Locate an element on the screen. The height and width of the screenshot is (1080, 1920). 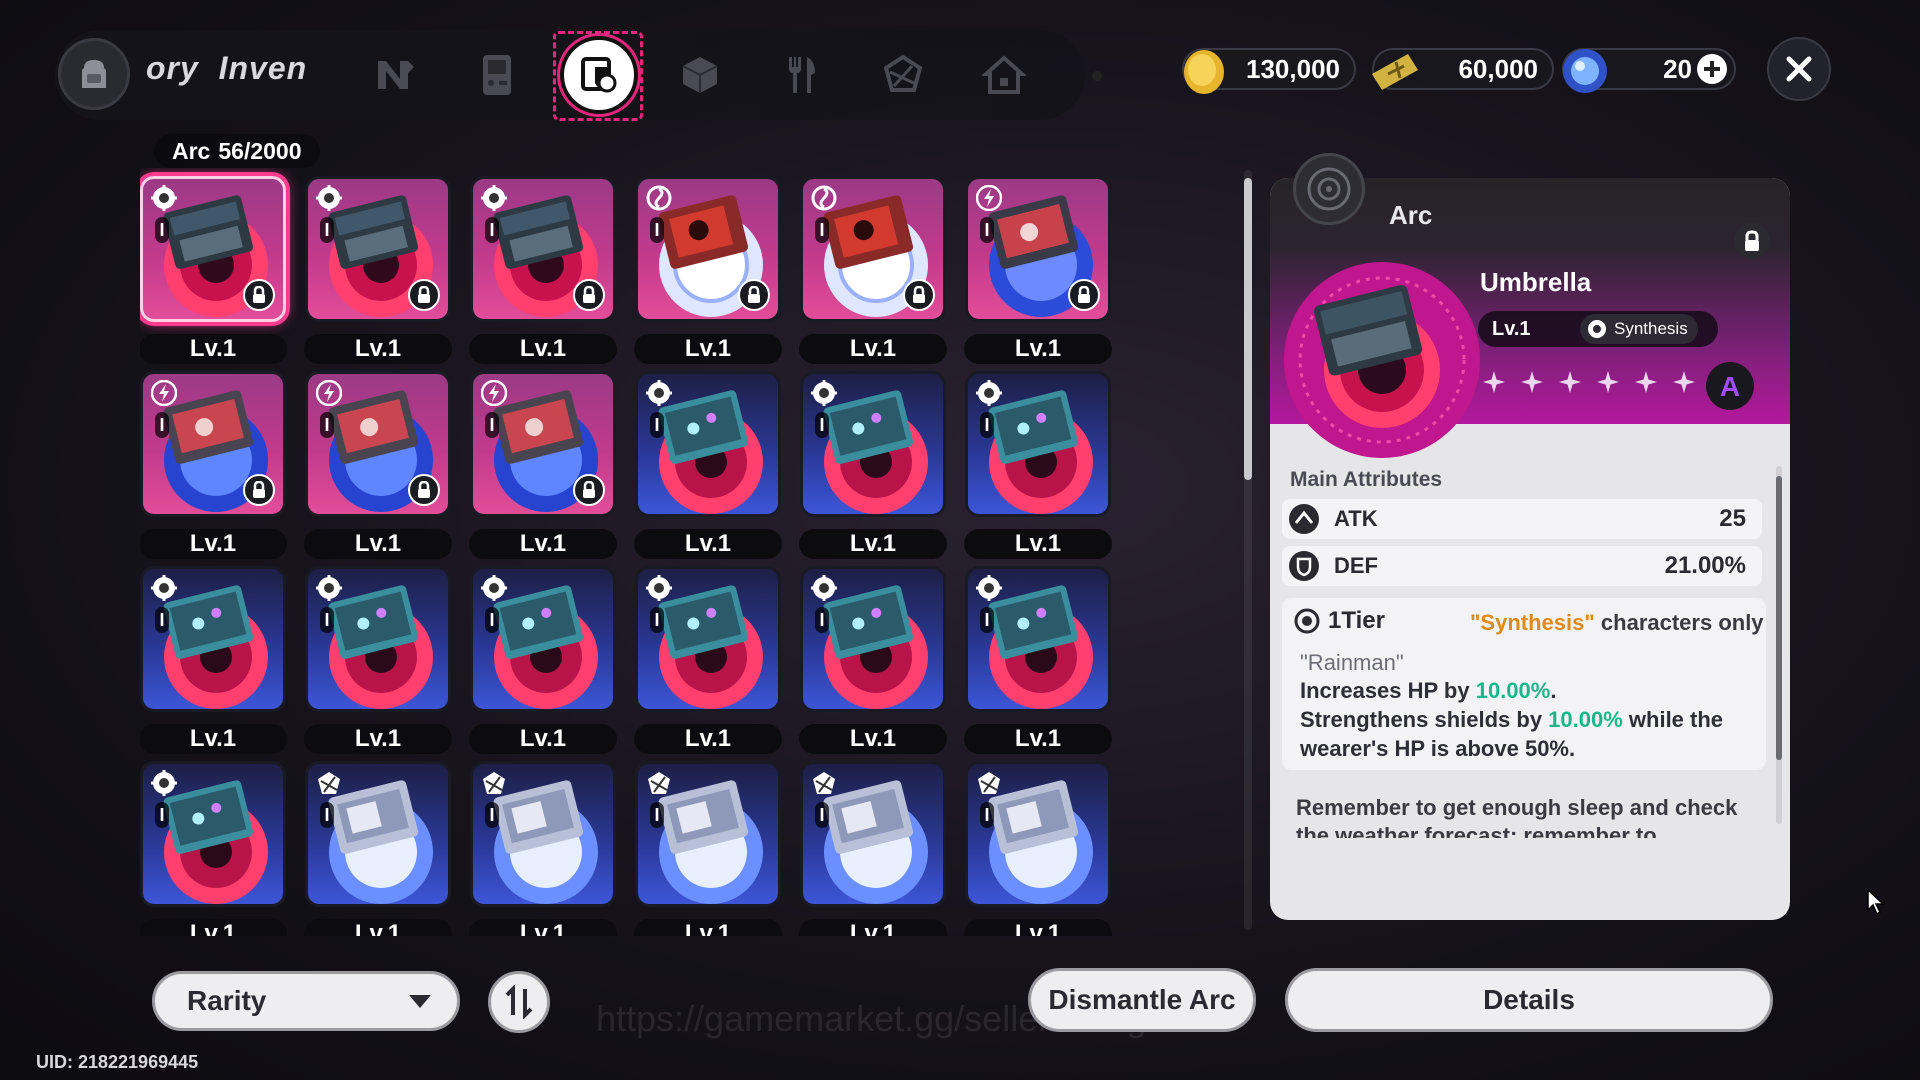
gem-amount: 20 is located at coordinates (1677, 68).